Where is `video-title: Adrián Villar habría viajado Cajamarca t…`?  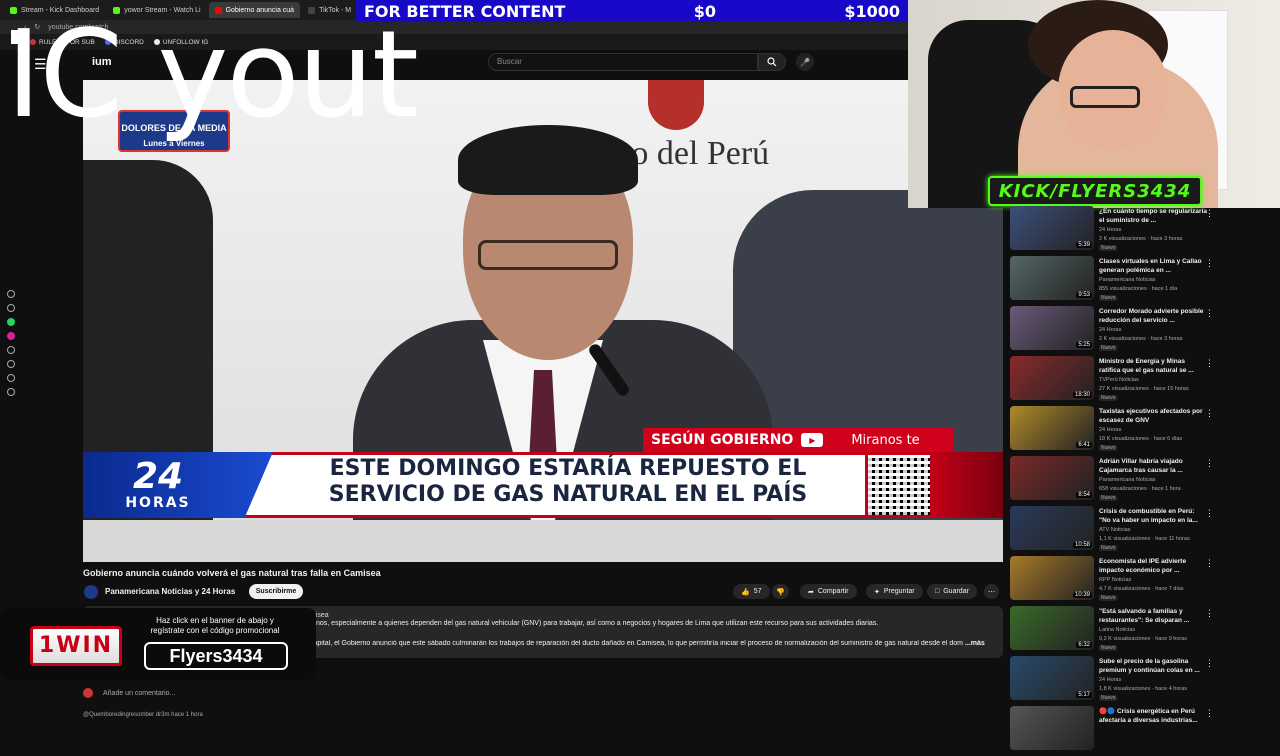 video-title: Adrián Villar habría viajado Cajamarca t… is located at coordinates (1153, 466).